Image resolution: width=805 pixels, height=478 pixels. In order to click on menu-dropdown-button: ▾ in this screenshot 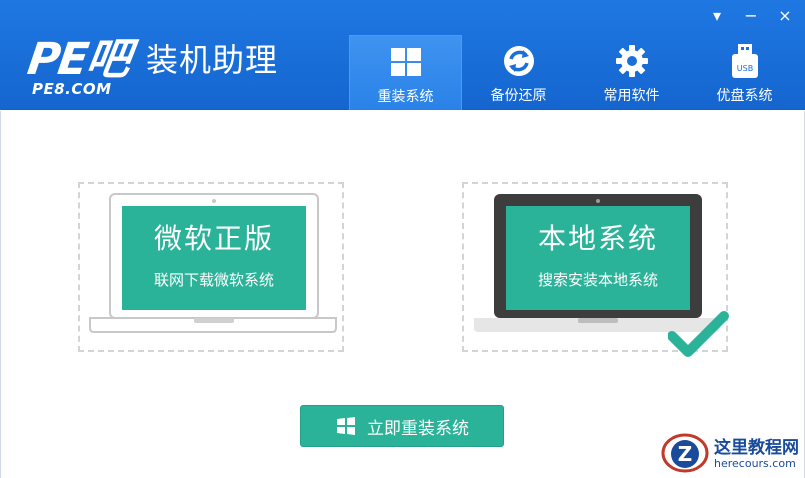, I will do `click(717, 16)`.